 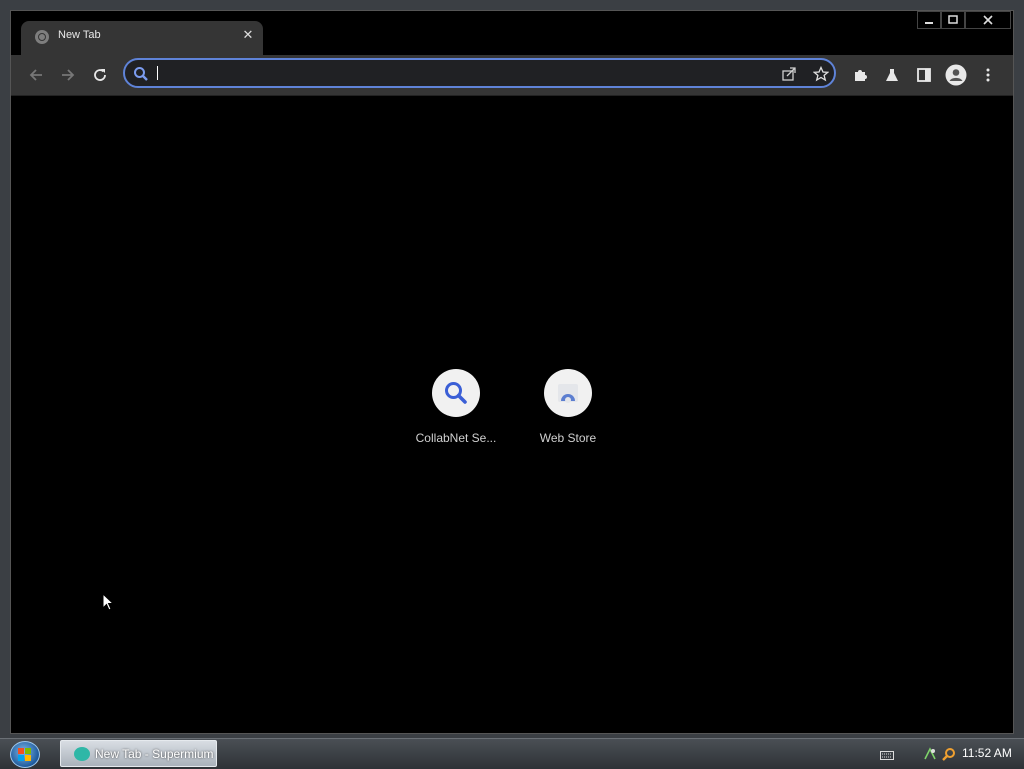 I want to click on forward-button, so click(x=68, y=75).